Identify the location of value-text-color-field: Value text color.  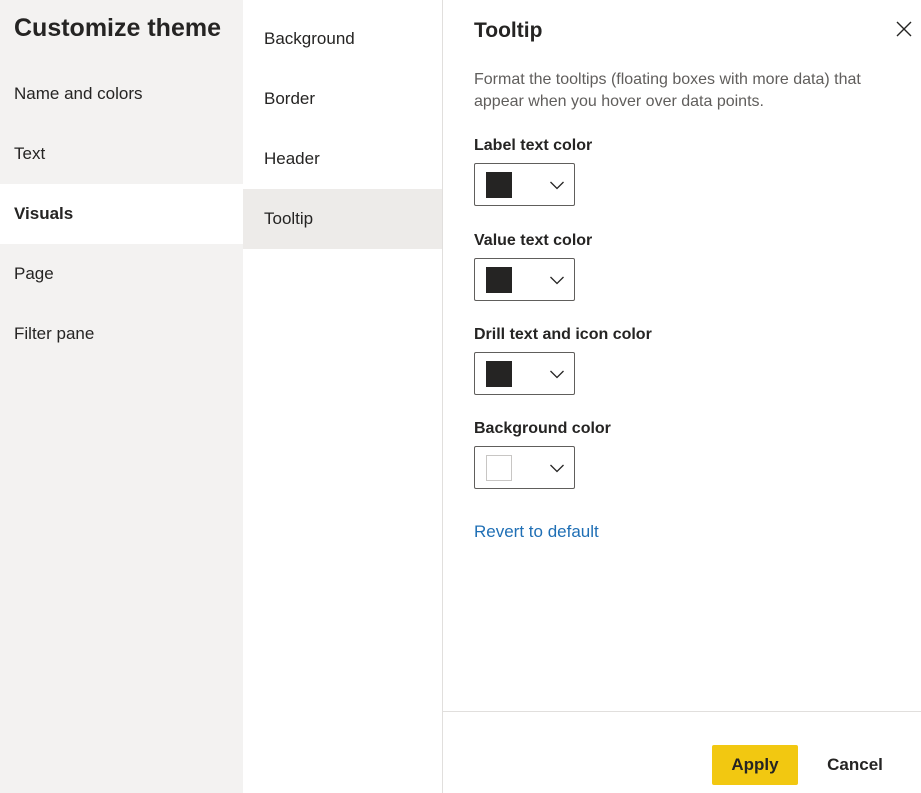
(684, 265).